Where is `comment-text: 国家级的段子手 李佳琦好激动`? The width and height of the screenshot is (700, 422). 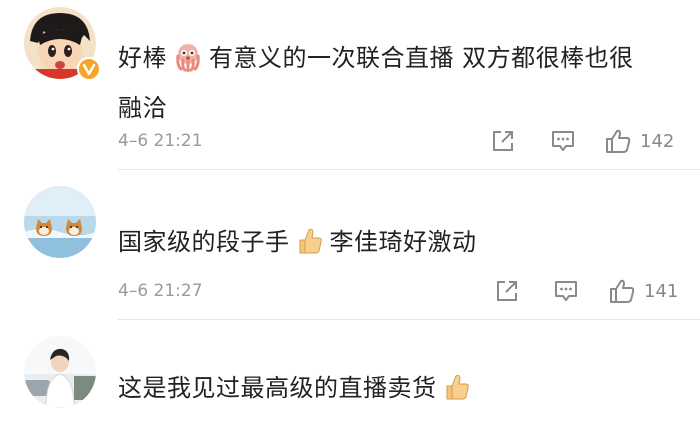
comment-text: 国家级的段子手 李佳琦好激动 is located at coordinates (398, 245).